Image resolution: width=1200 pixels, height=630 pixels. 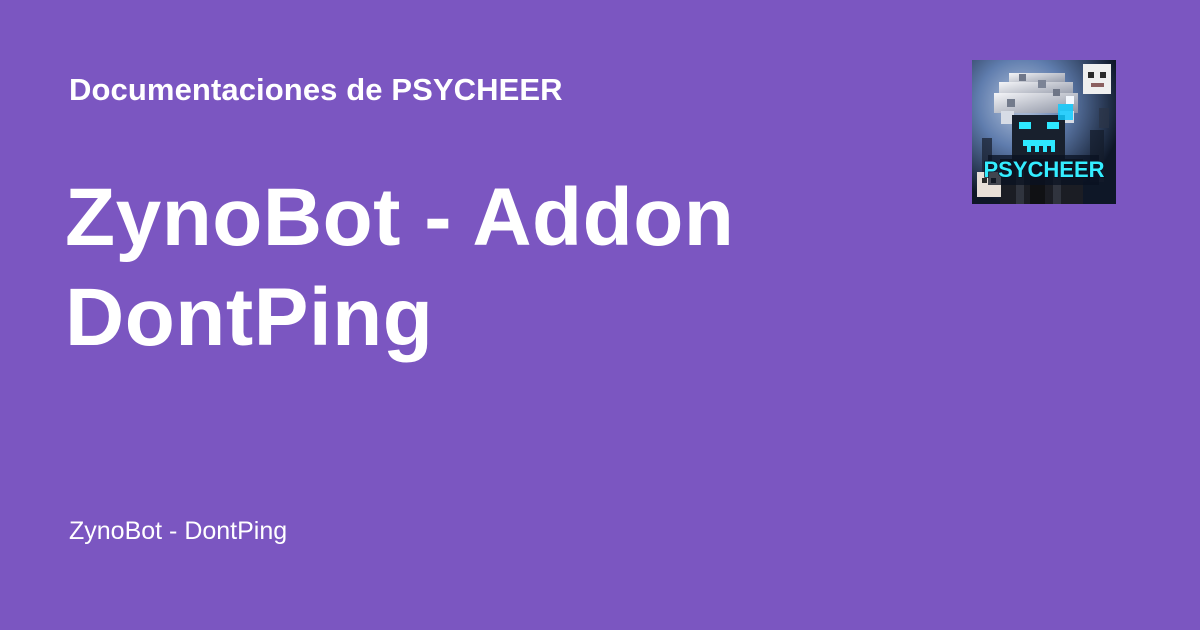 I want to click on skull-decoration-right, so click(x=1097, y=79).